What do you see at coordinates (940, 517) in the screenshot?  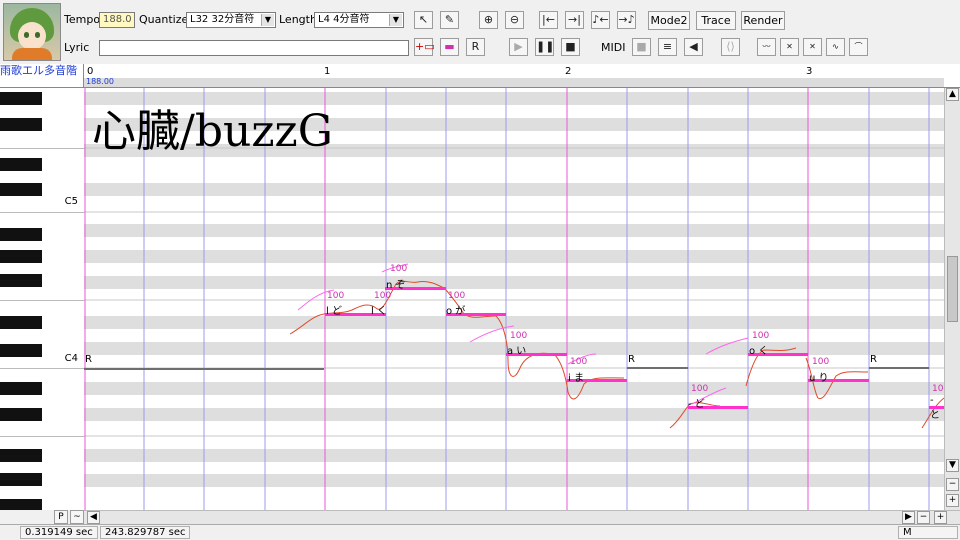 I see `zoom-in-h-icon: +` at bounding box center [940, 517].